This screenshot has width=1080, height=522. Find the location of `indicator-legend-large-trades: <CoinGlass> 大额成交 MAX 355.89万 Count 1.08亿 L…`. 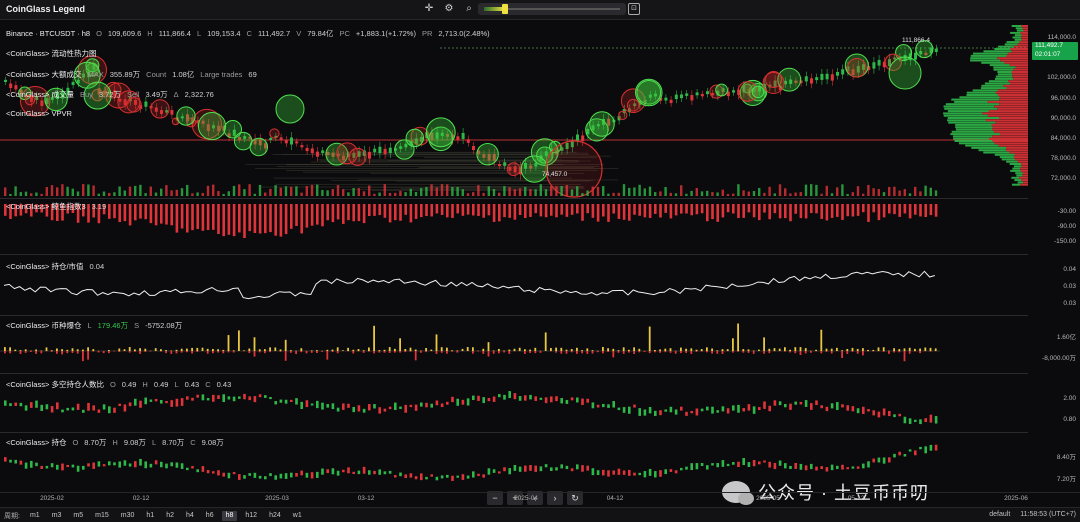

indicator-legend-large-trades: <CoinGlass> 大额成交 MAX 355.89万 Count 1.08亿 L… is located at coordinates (131, 74).